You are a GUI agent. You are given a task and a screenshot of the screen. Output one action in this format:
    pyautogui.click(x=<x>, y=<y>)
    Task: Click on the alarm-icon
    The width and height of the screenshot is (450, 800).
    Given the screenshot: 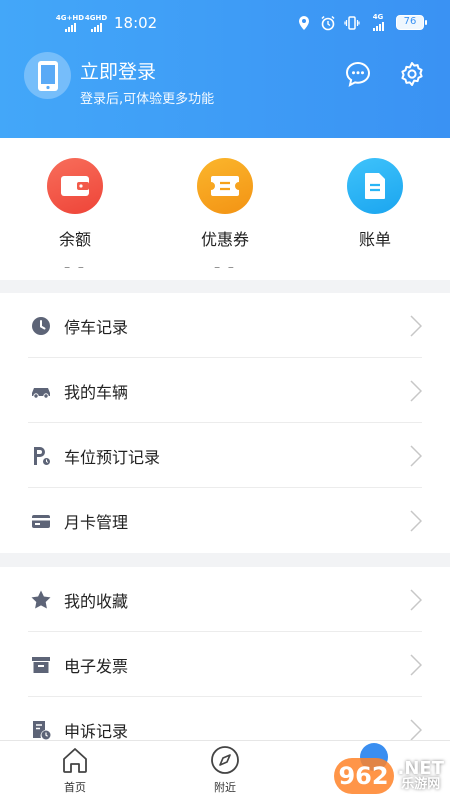 What is the action you would take?
    pyautogui.click(x=328, y=22)
    